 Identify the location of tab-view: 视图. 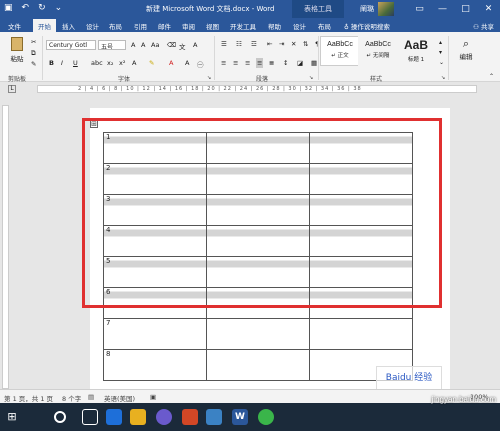
(212, 26).